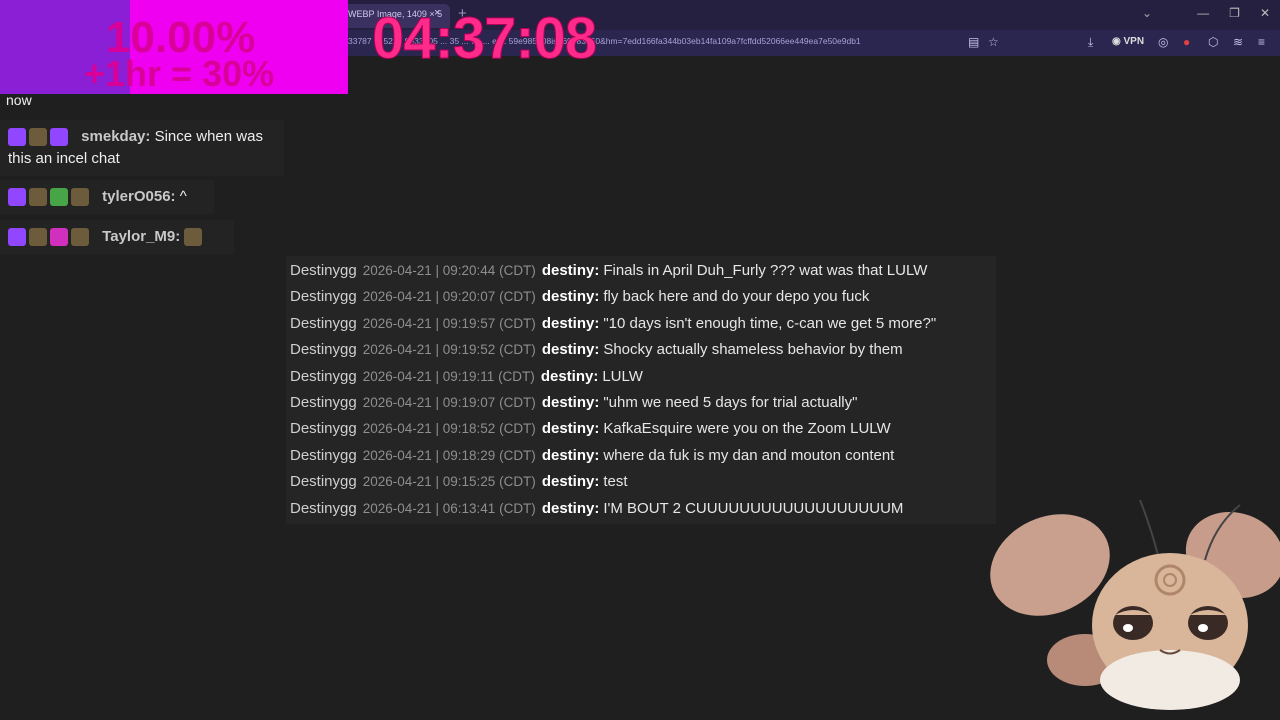  Describe the element at coordinates (747, 429) in the screenshot. I see `log-text: KafkaEsquire were you on the Zoom LULW` at that location.